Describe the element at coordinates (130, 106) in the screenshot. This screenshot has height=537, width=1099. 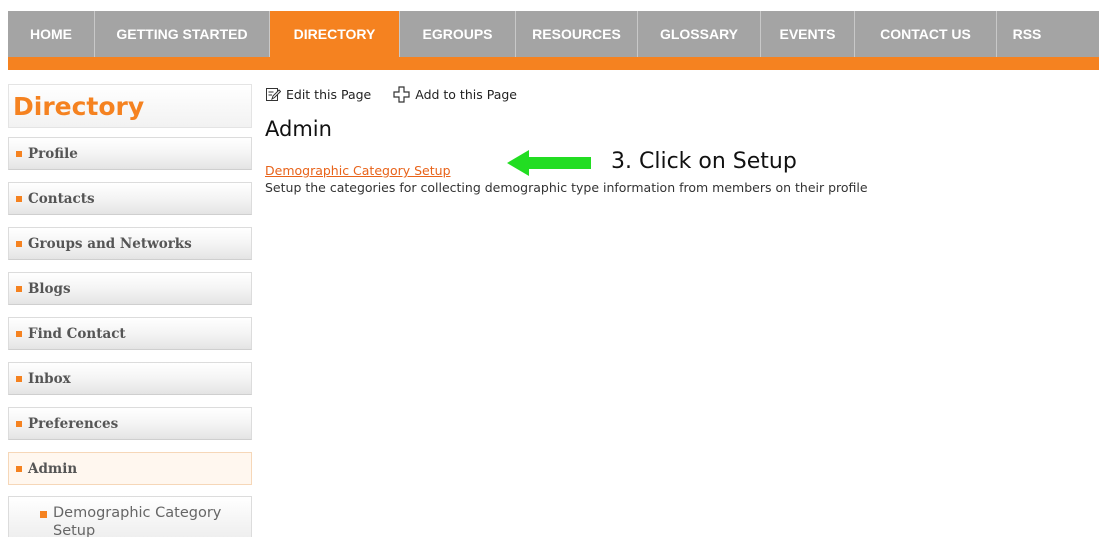
I see `sidebar-title: Directory` at that location.